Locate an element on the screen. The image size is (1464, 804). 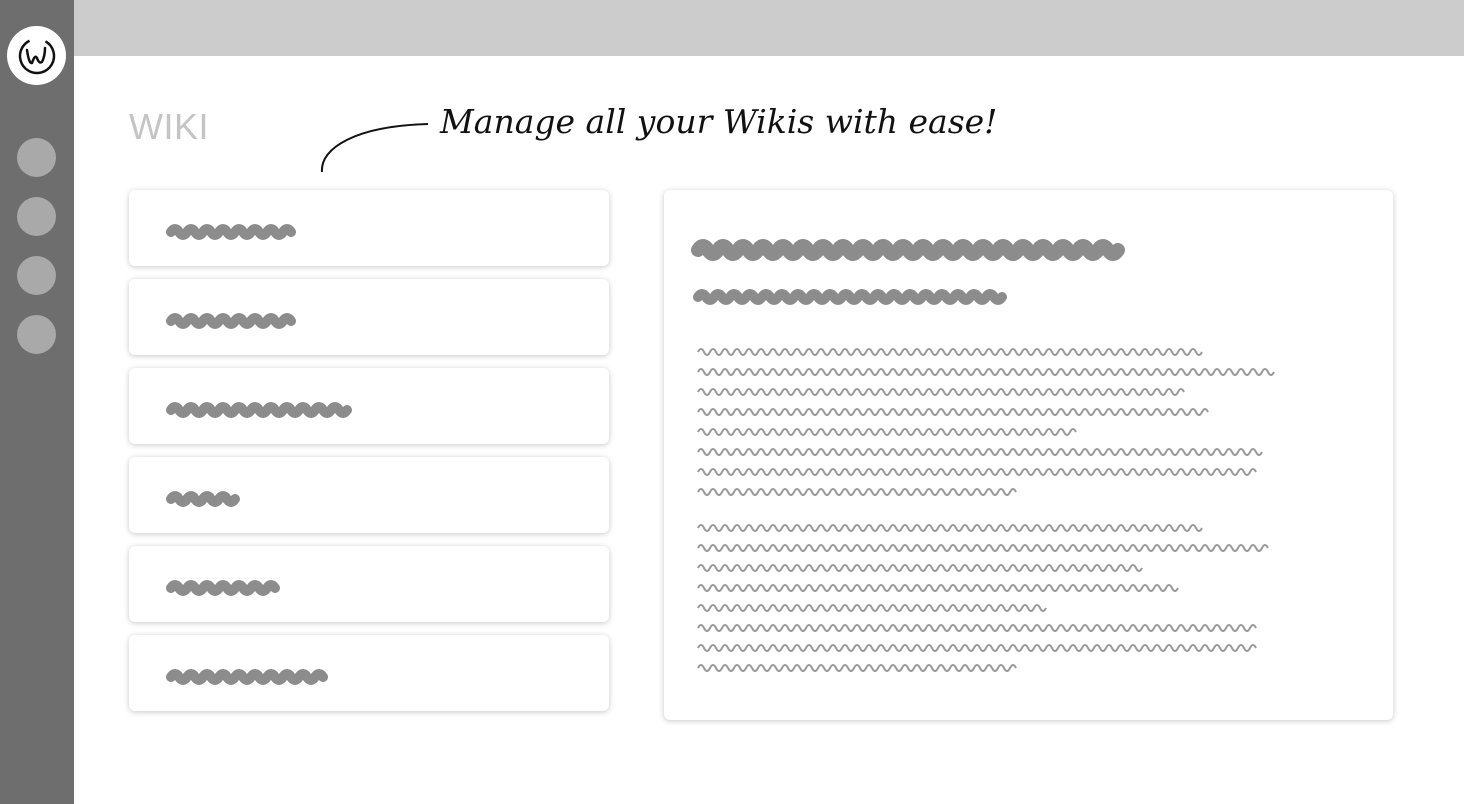
nav-item-3-icon is located at coordinates (36, 275).